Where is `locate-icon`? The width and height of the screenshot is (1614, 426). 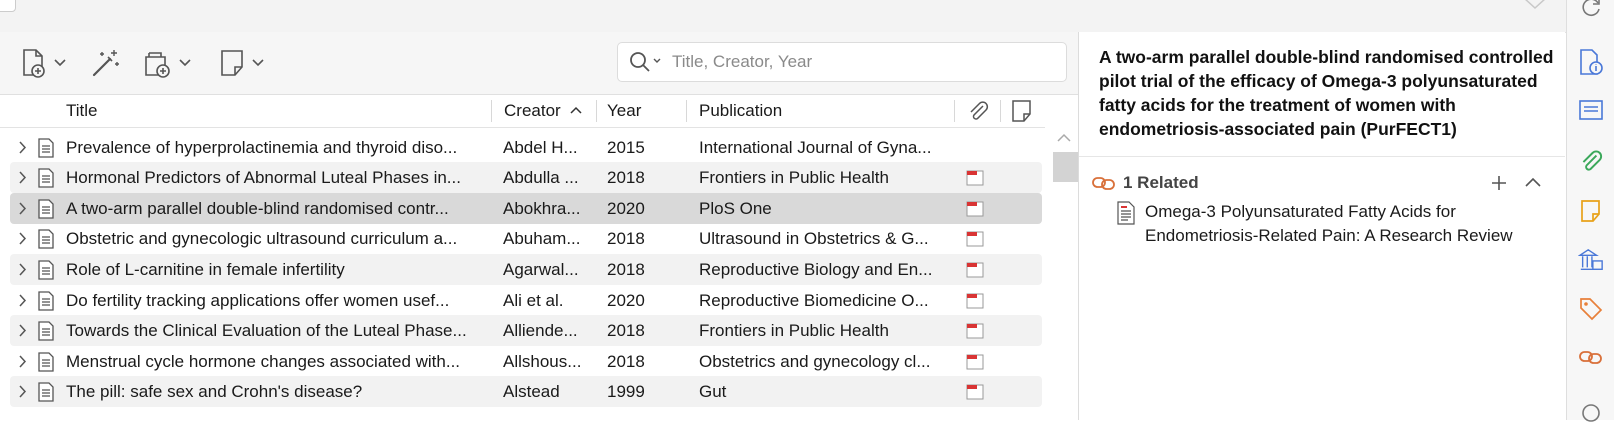
locate-icon is located at coordinates (1591, 413).